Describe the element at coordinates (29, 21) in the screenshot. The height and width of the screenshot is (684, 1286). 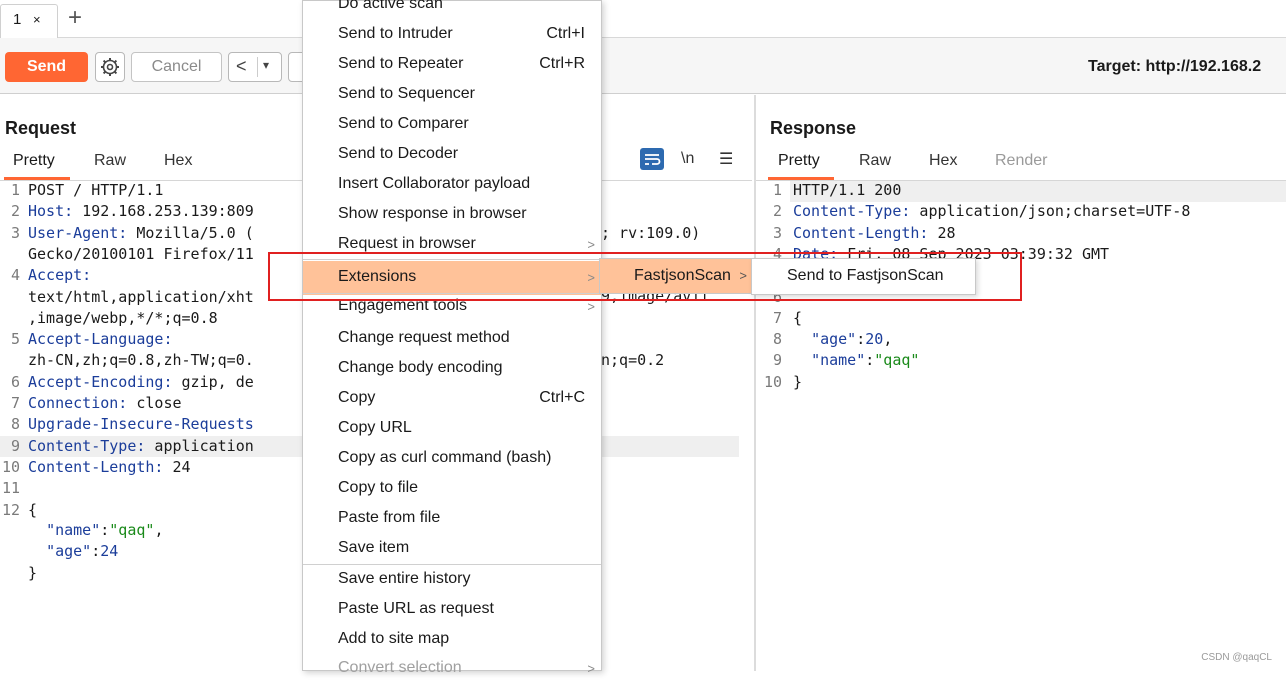
I see `tab-1: 1 ×` at that location.